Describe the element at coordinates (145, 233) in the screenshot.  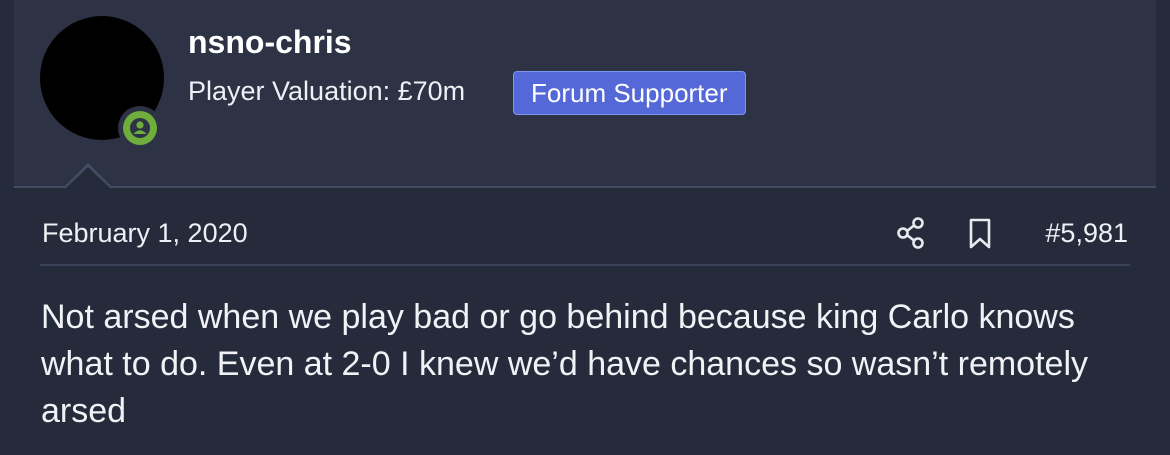
I see `post-date: February 1, 2020` at that location.